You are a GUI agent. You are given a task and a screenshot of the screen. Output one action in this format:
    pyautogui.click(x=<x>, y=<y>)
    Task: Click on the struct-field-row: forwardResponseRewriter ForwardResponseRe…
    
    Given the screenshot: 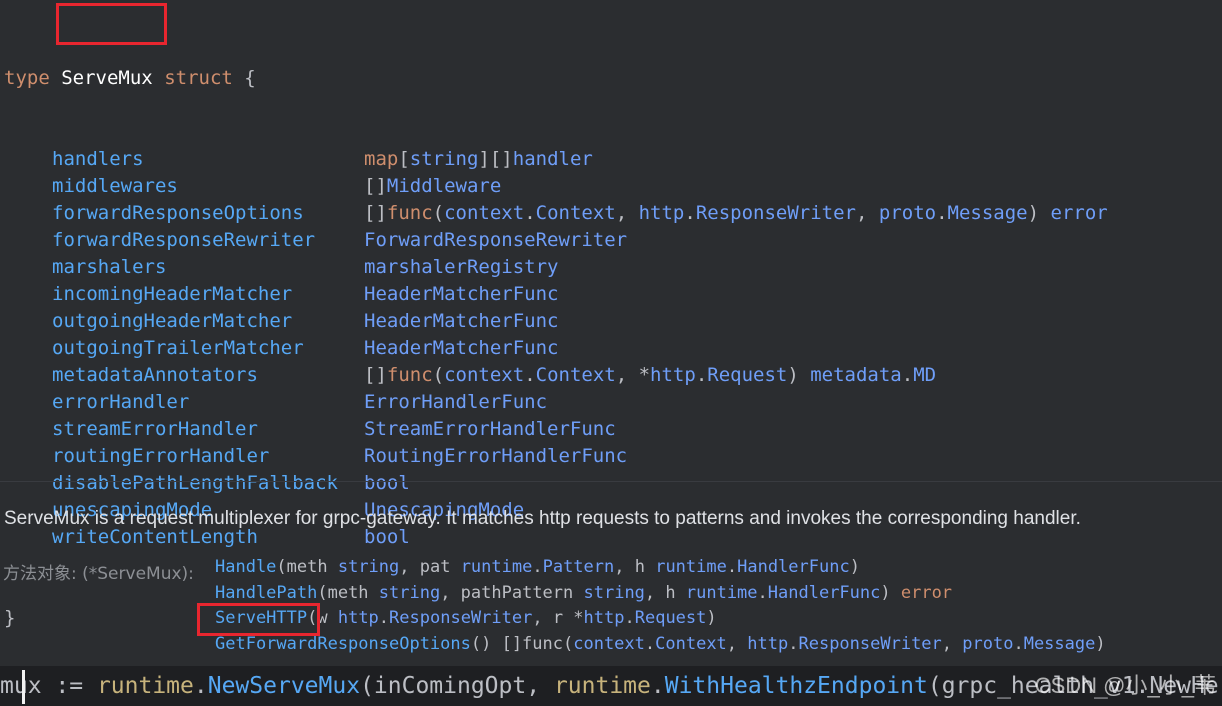 What is the action you would take?
    pyautogui.click(x=315, y=240)
    